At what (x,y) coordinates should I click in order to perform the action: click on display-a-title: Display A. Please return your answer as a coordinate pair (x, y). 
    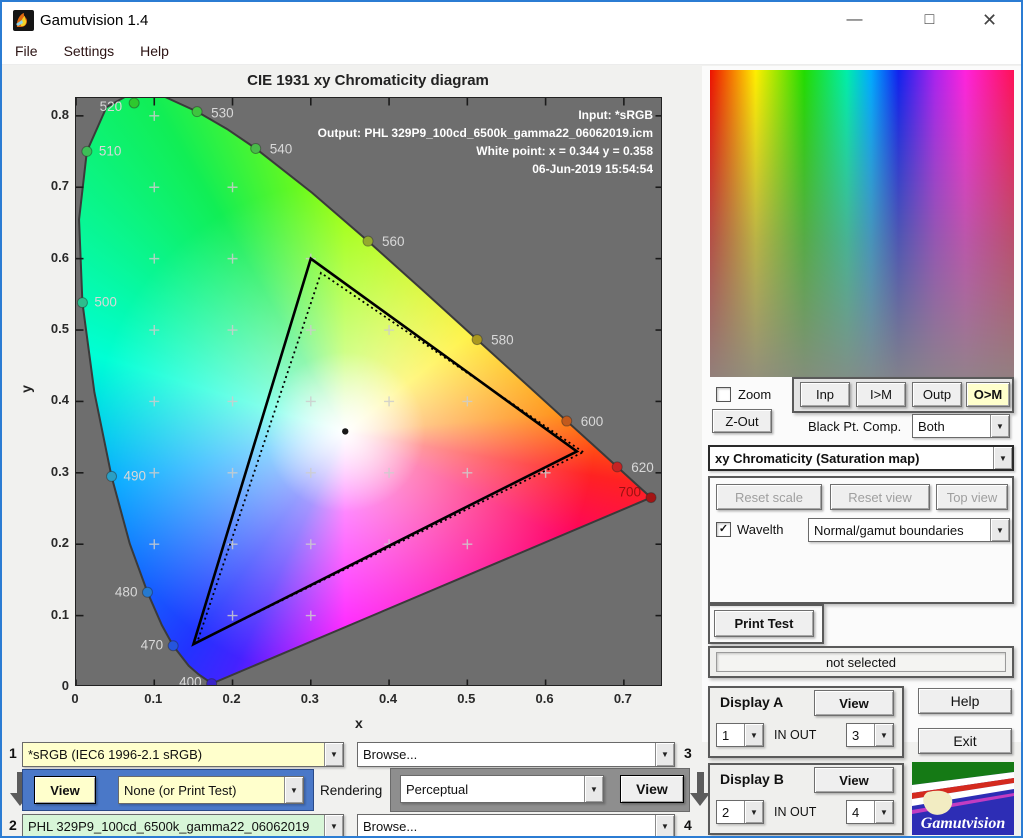
    Looking at the image, I should click on (752, 702).